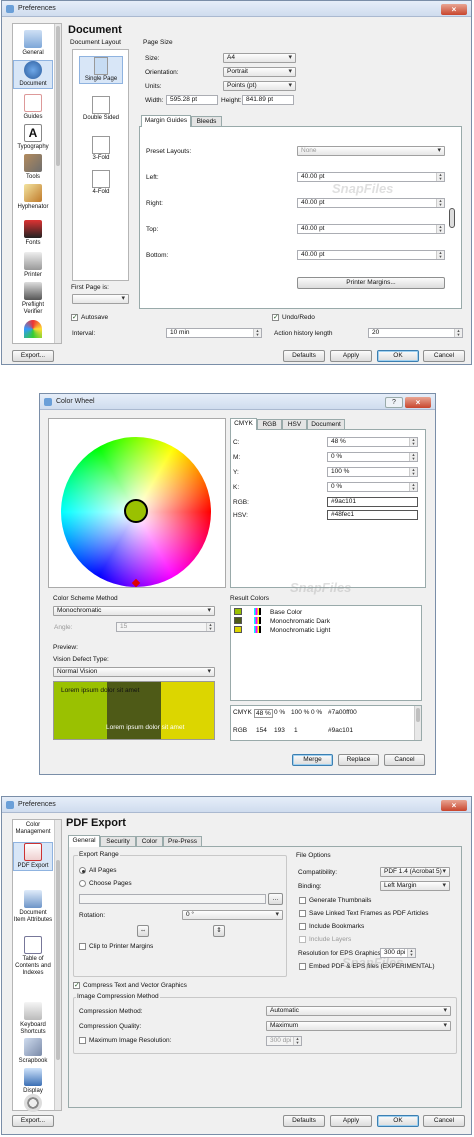 The height and width of the screenshot is (1137, 474). I want to click on interval-spinner: ▲ ▼, so click(257, 333).